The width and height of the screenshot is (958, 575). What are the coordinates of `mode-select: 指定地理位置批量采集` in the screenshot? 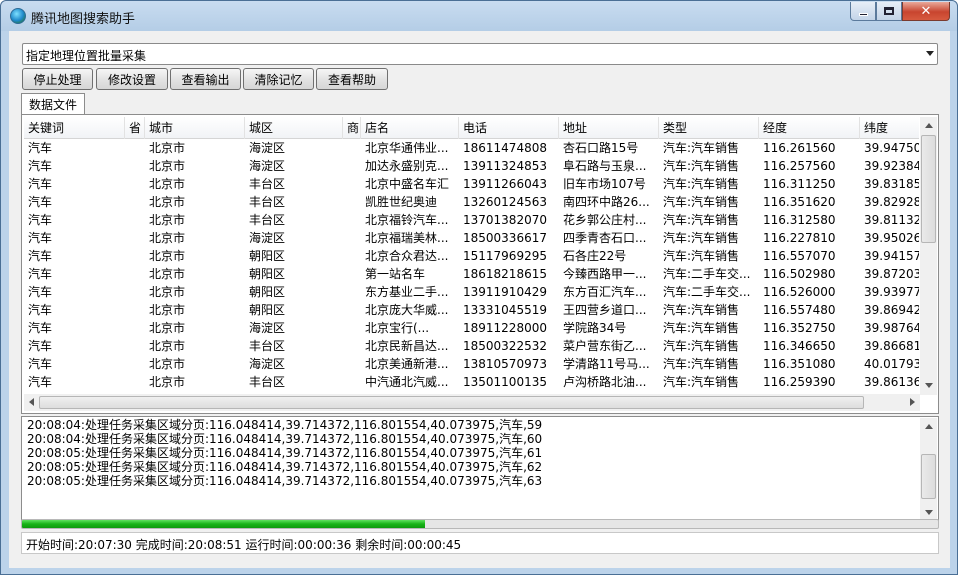 It's located at (480, 54).